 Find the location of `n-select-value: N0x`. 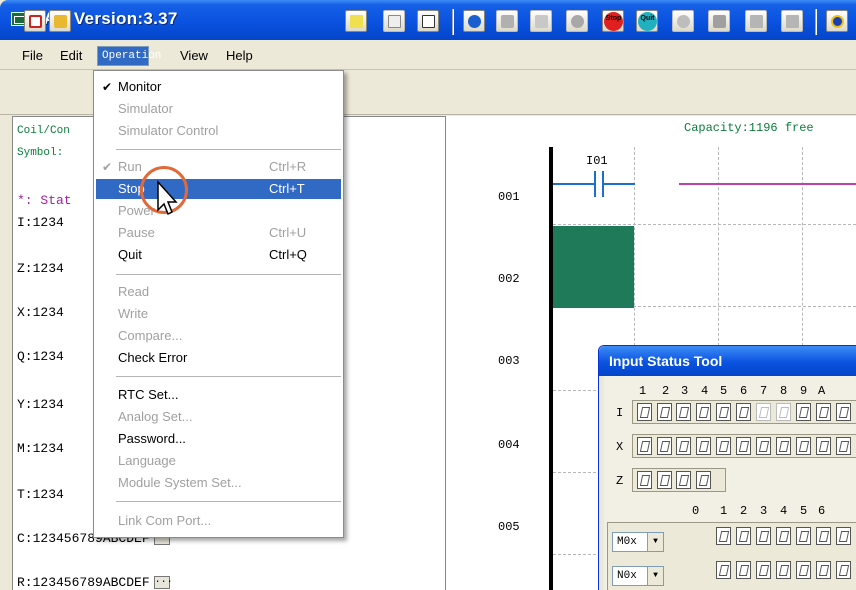

n-select-value: N0x is located at coordinates (627, 576).